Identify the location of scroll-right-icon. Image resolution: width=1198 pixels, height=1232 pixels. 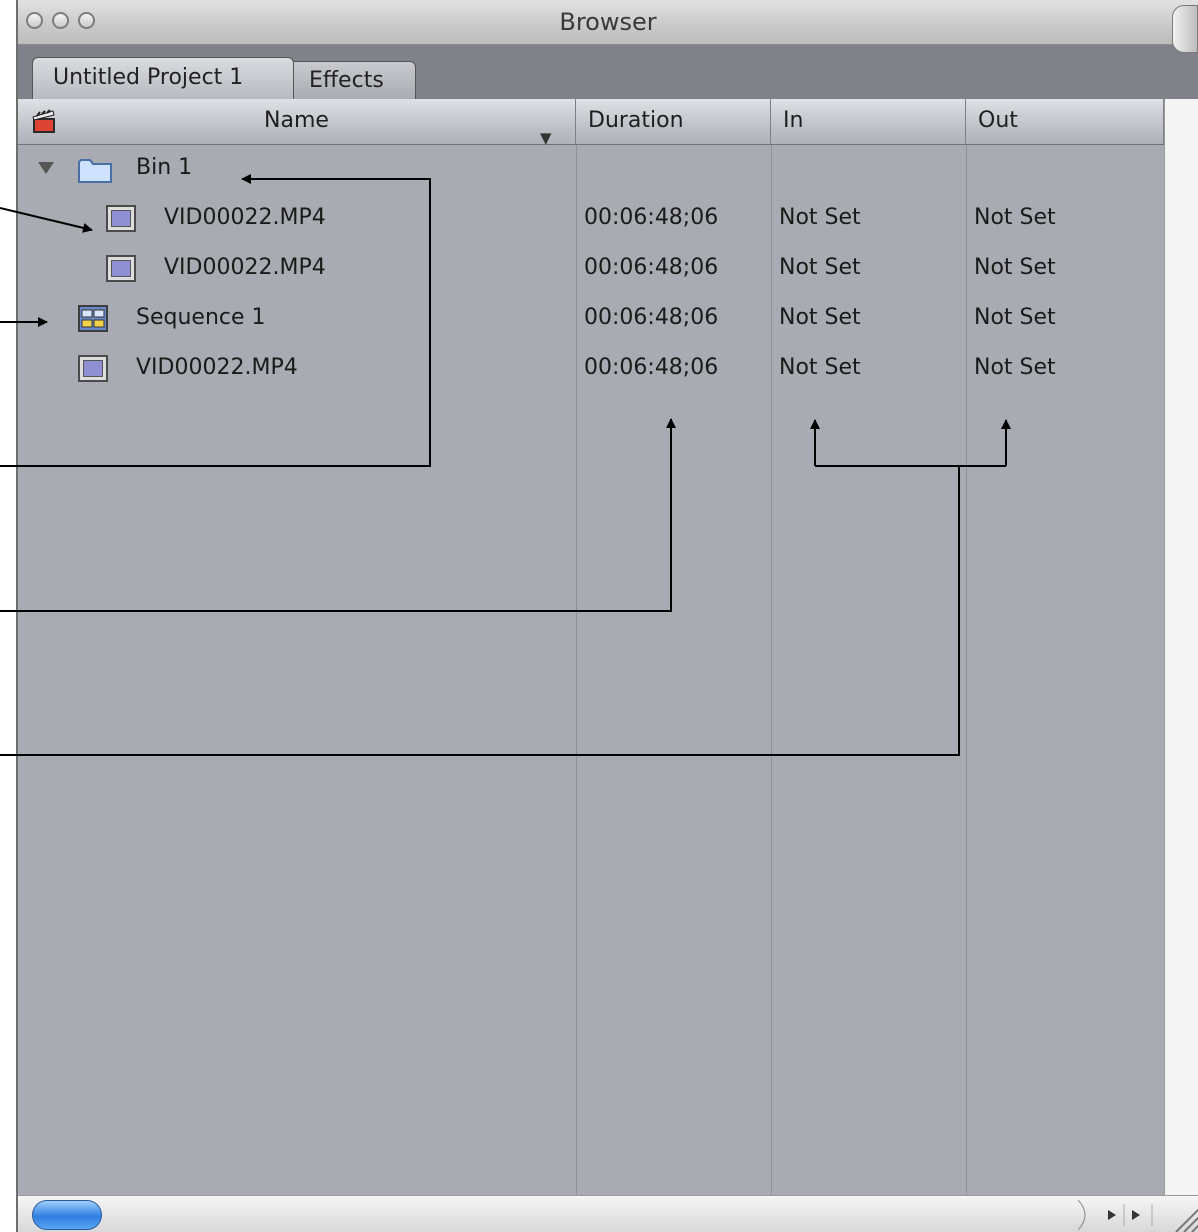
(1136, 1215).